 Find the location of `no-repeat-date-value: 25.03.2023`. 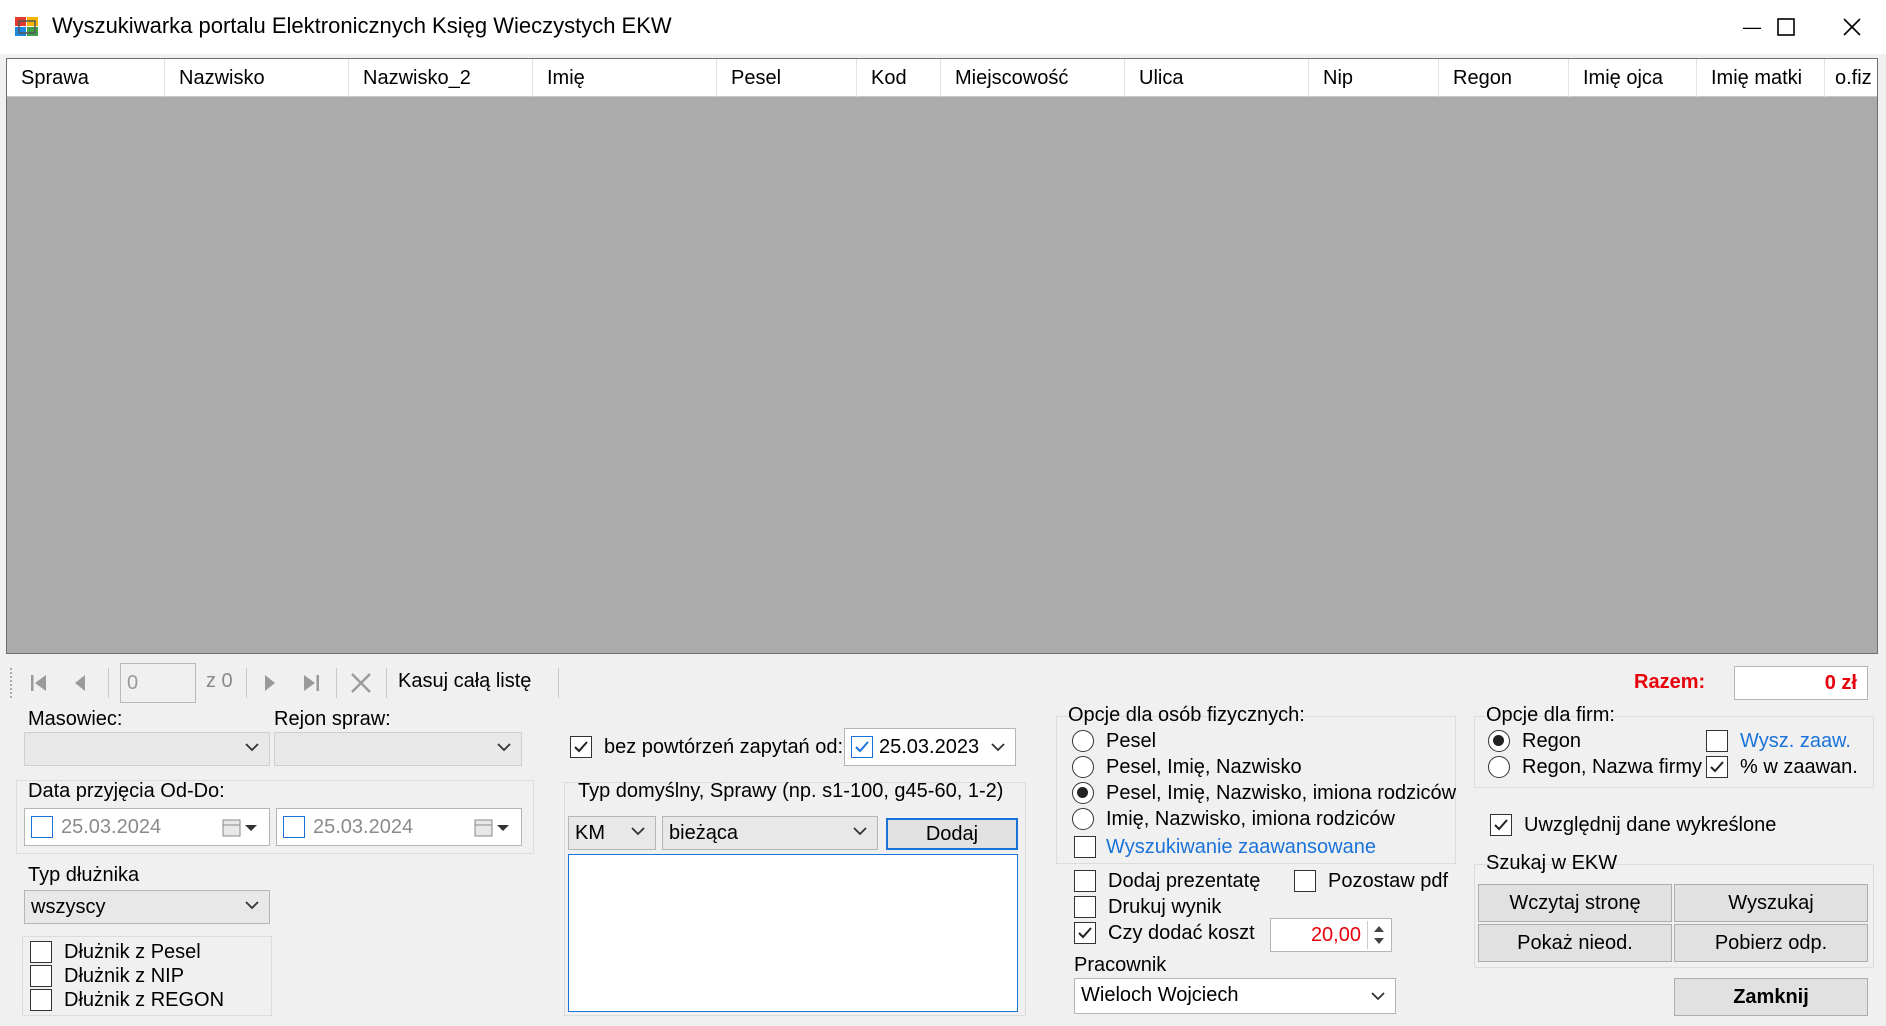

no-repeat-date-value: 25.03.2023 is located at coordinates (929, 747).